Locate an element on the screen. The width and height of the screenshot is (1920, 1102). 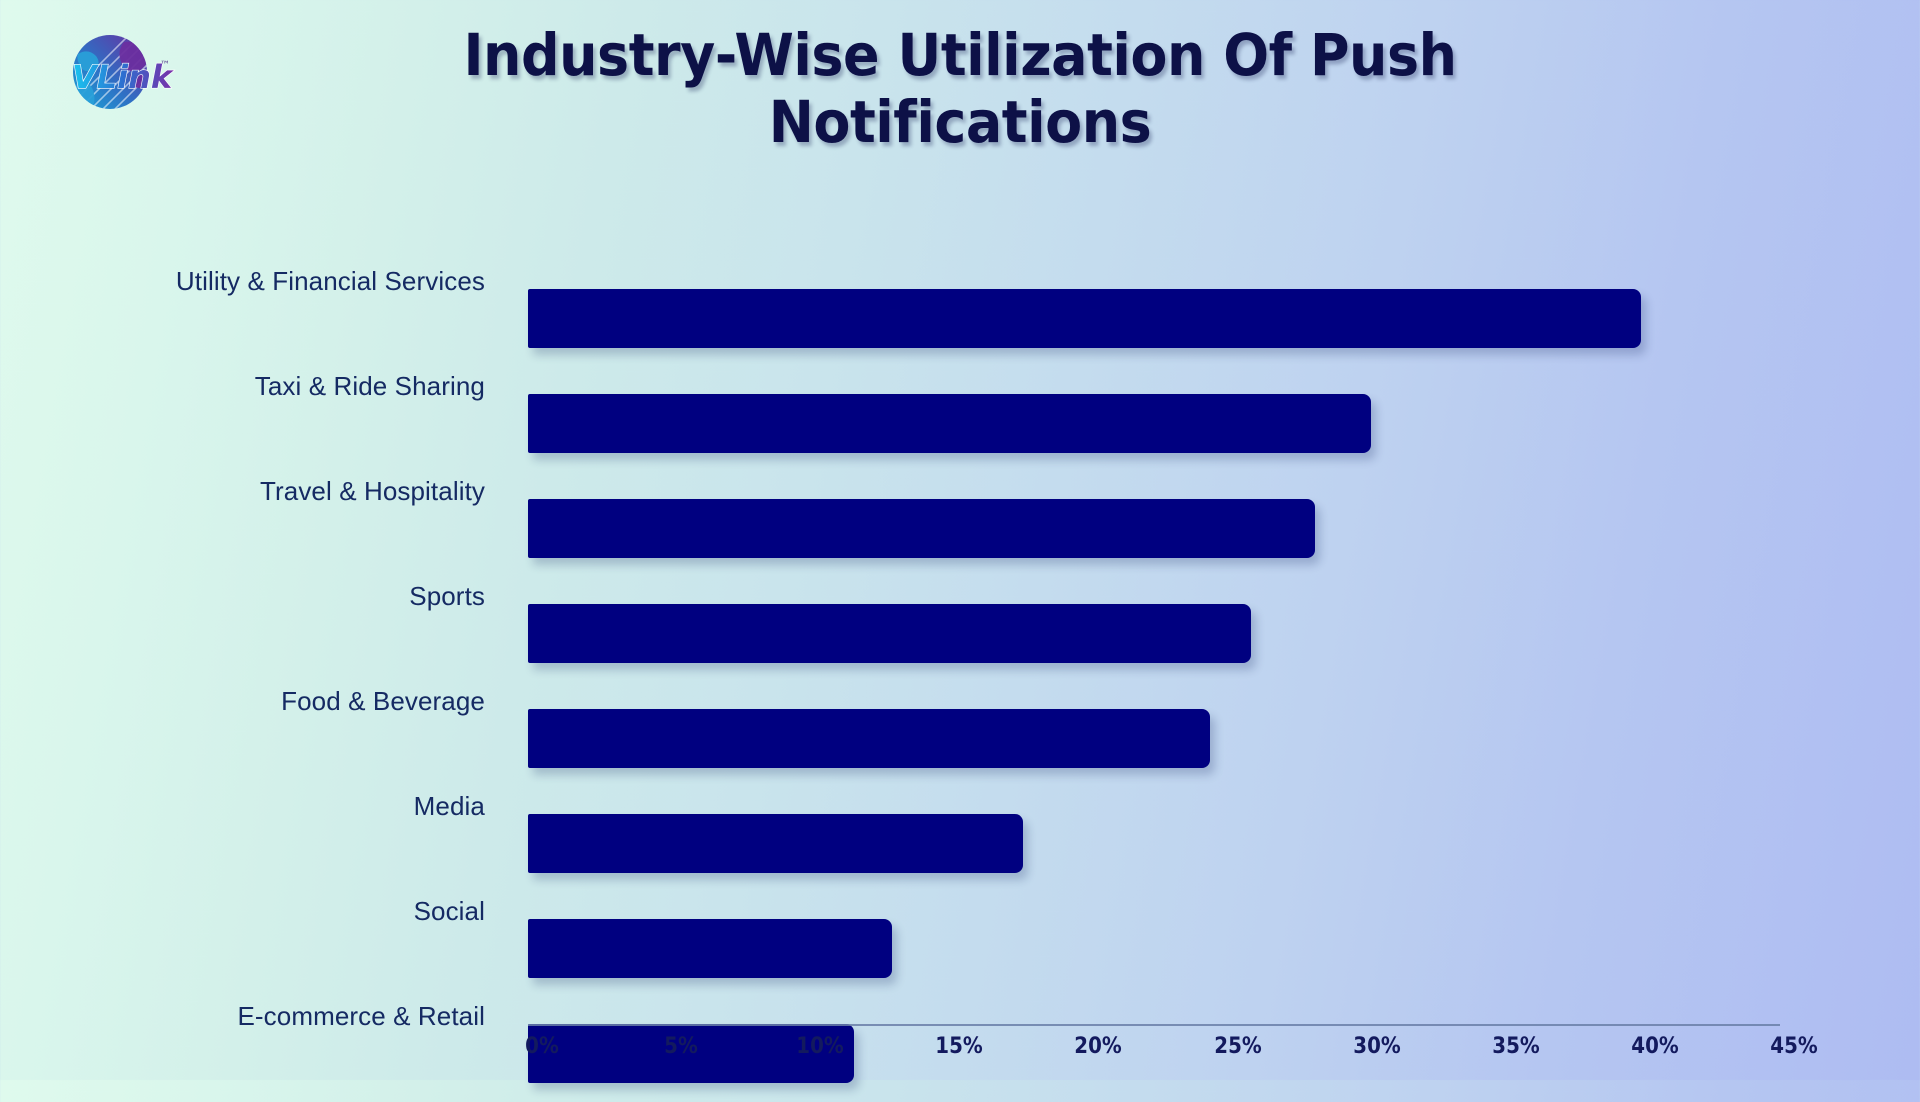
x-tick-label: 45% is located at coordinates (1794, 1046).